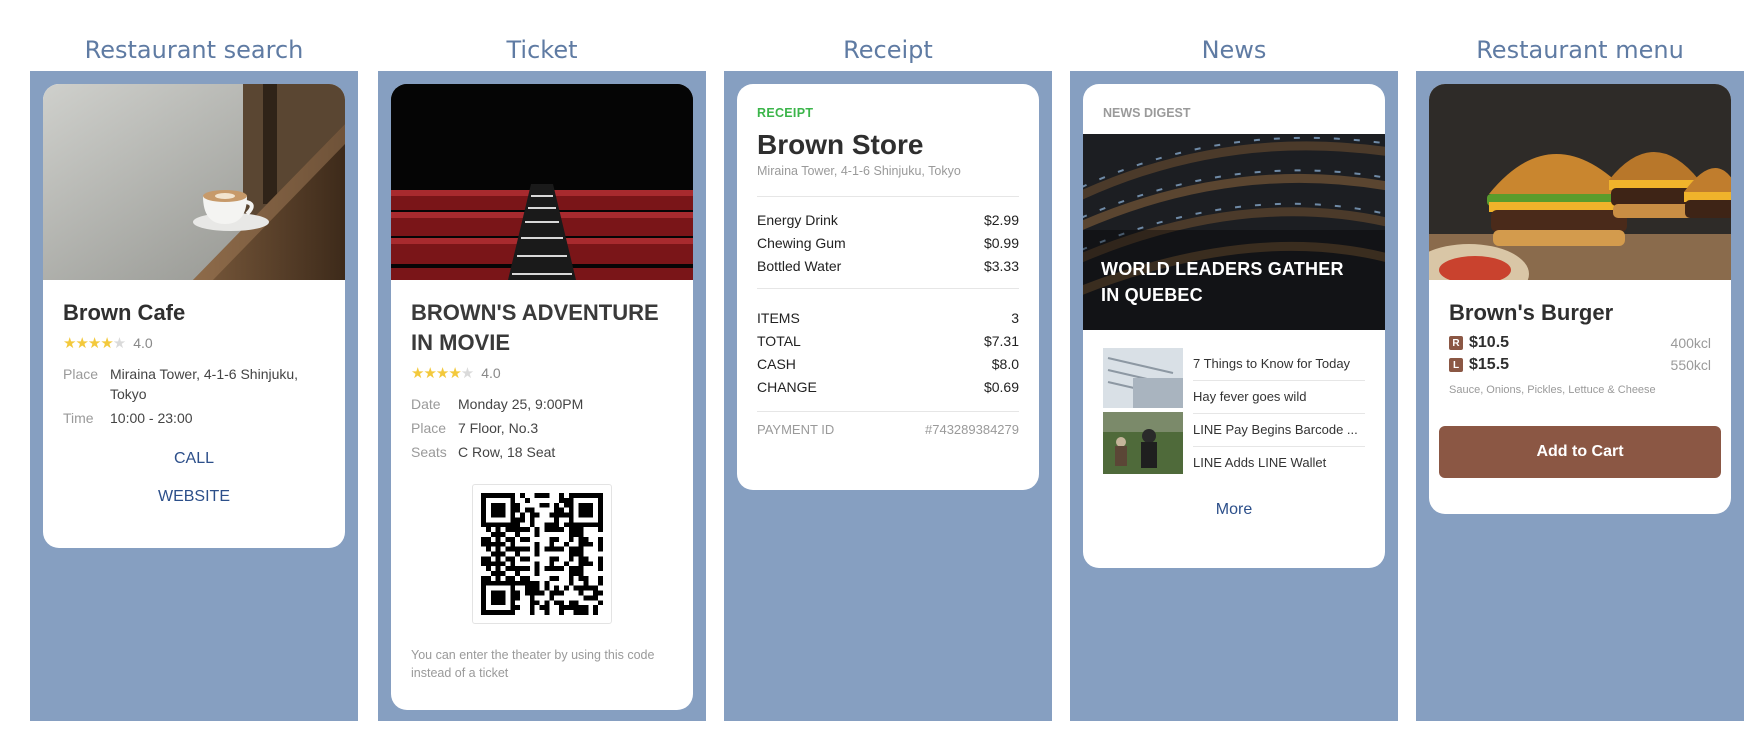 The image size is (1760, 740). Describe the element at coordinates (776, 364) in the screenshot. I see `cash-label: CASH` at that location.